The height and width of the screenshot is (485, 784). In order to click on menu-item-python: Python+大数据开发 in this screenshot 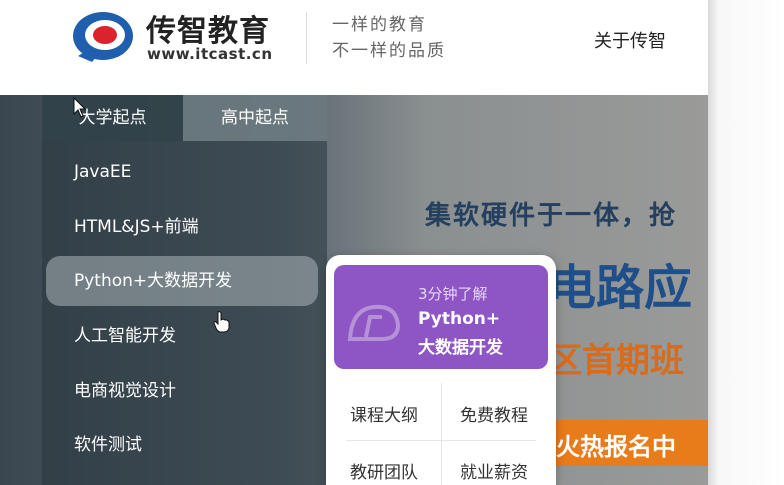, I will do `click(182, 281)`.